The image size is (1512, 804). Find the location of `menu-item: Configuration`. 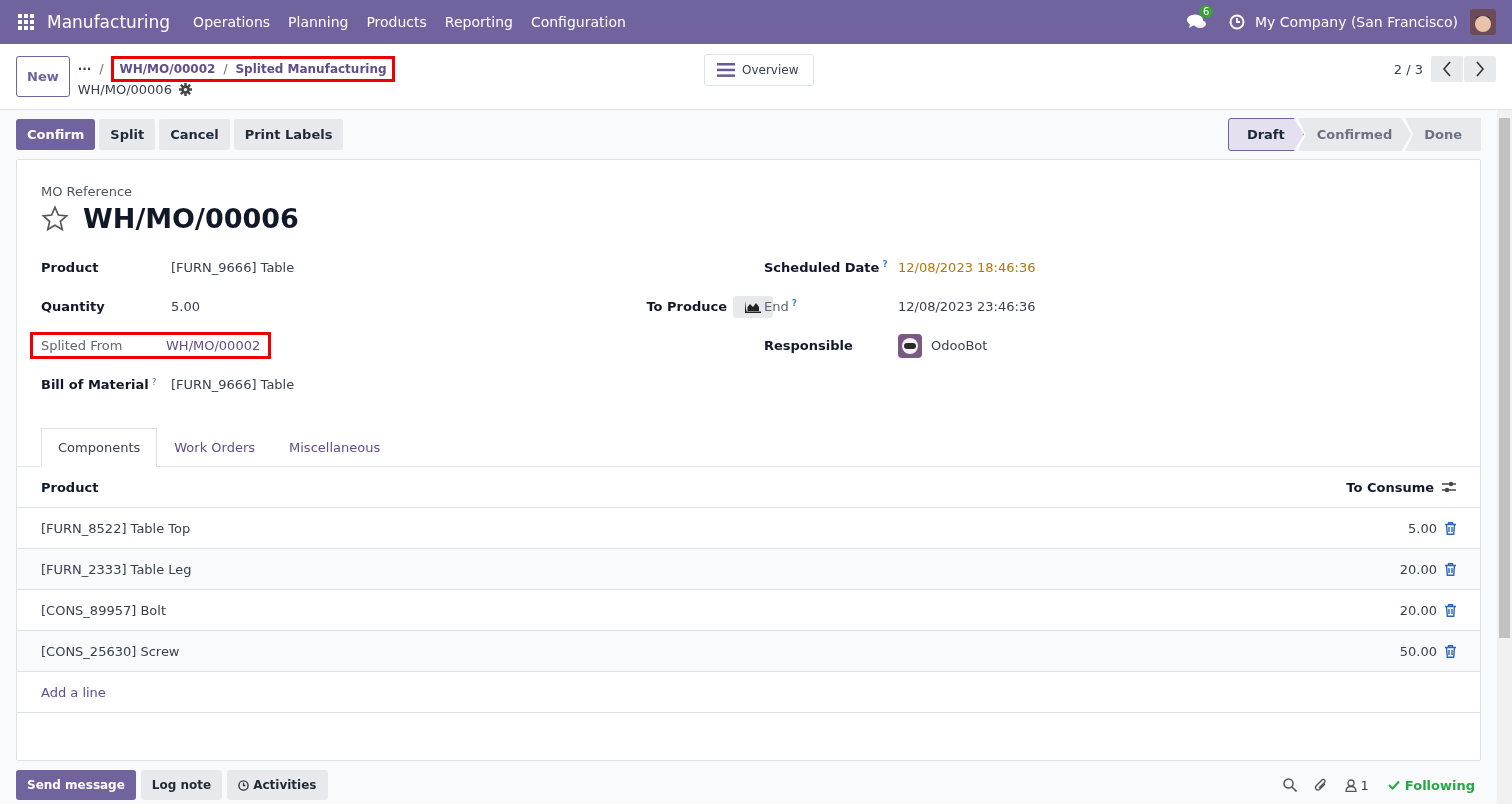

menu-item: Configuration is located at coordinates (578, 22).